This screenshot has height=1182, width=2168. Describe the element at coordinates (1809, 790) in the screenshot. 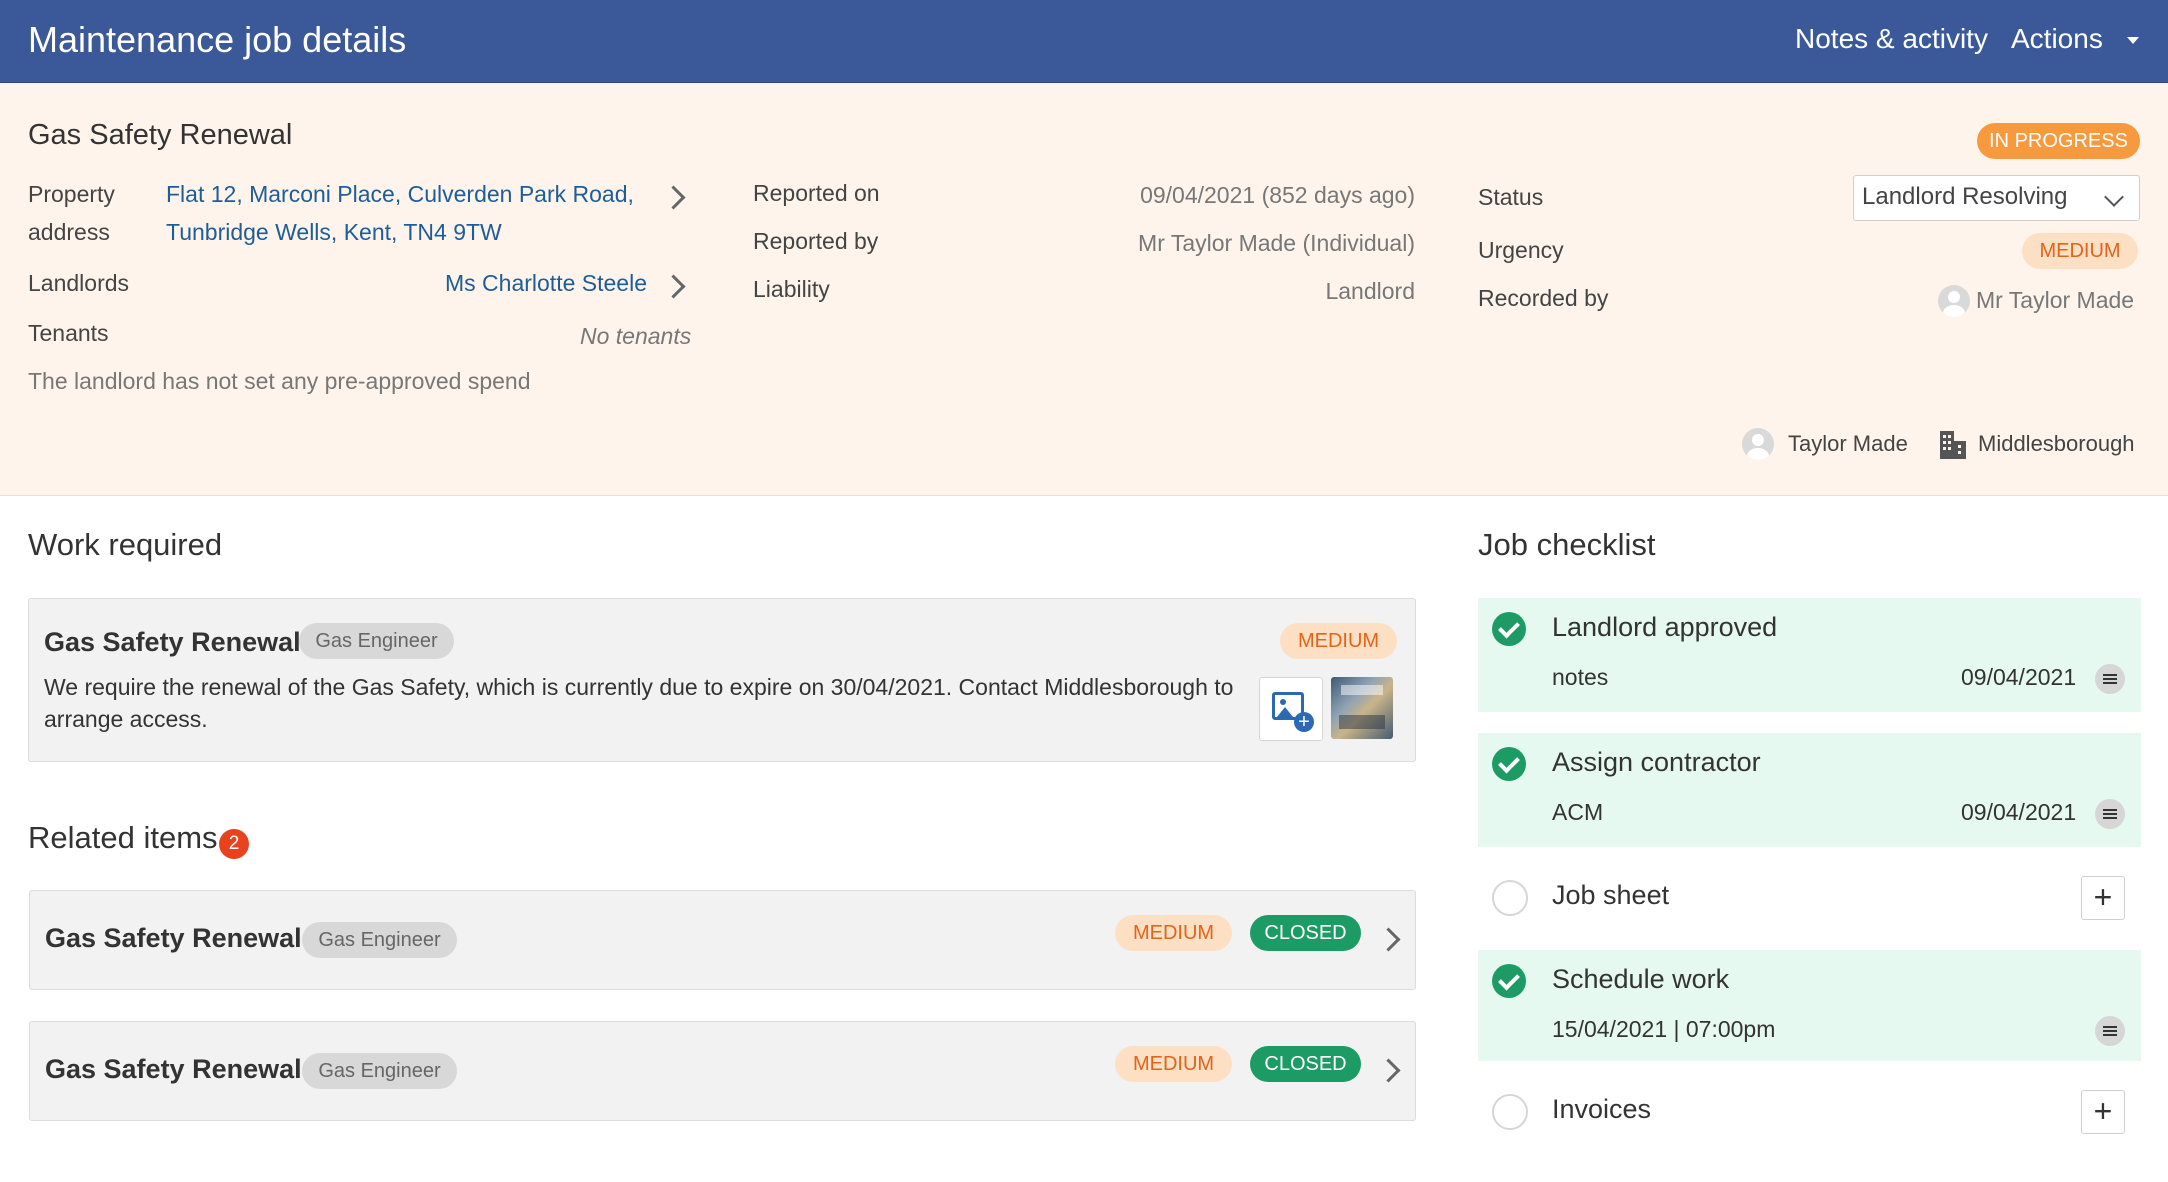

I see `checklist-item-assign-contractor: Assign contractor ACM 09/04/2021` at that location.